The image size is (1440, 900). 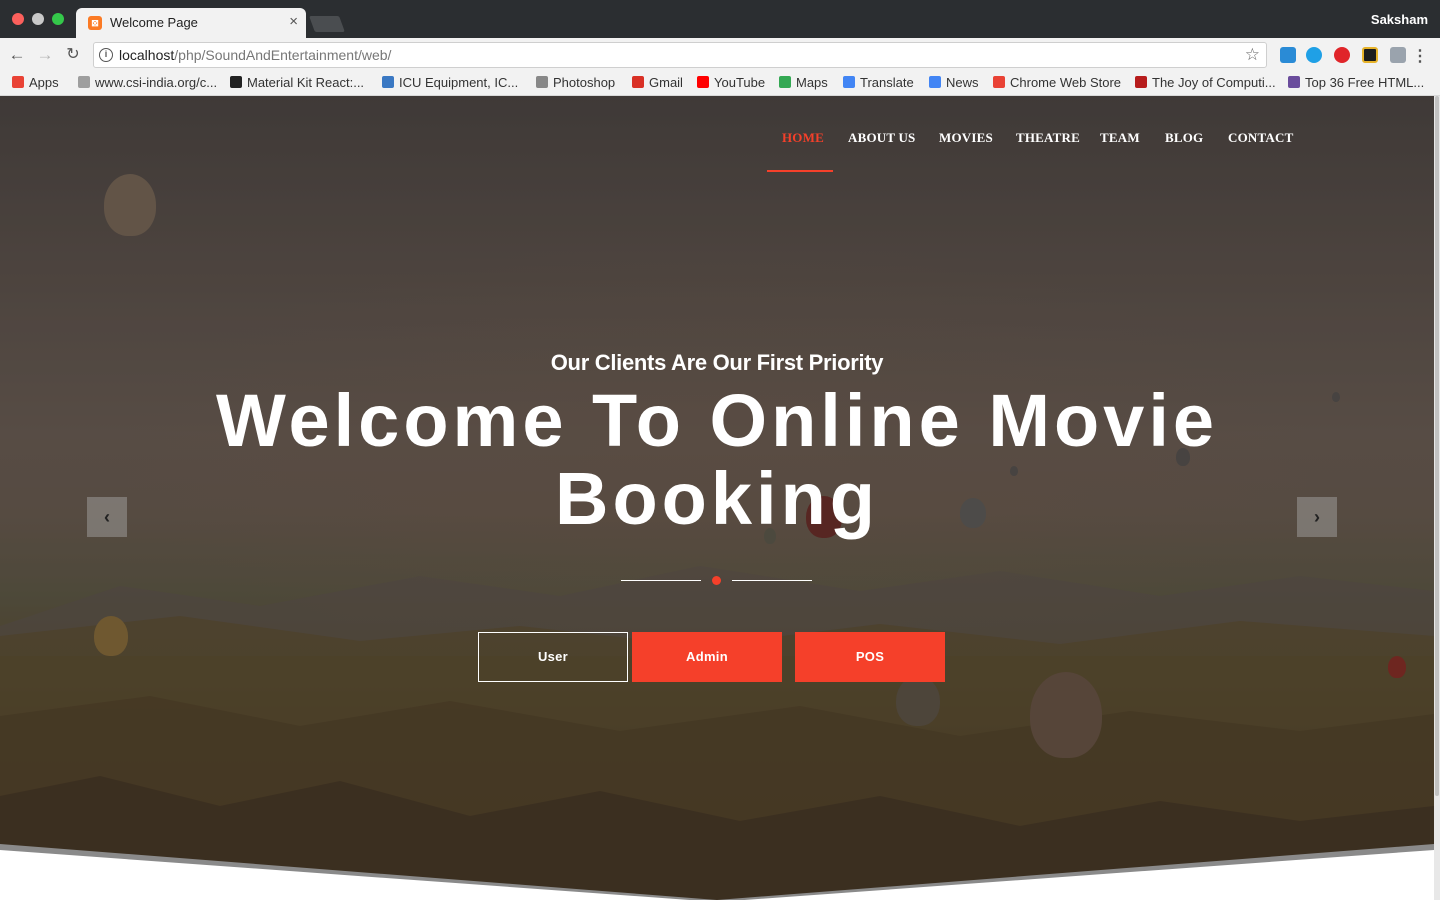 I want to click on scrollbar-thumb, so click(x=1437, y=446).